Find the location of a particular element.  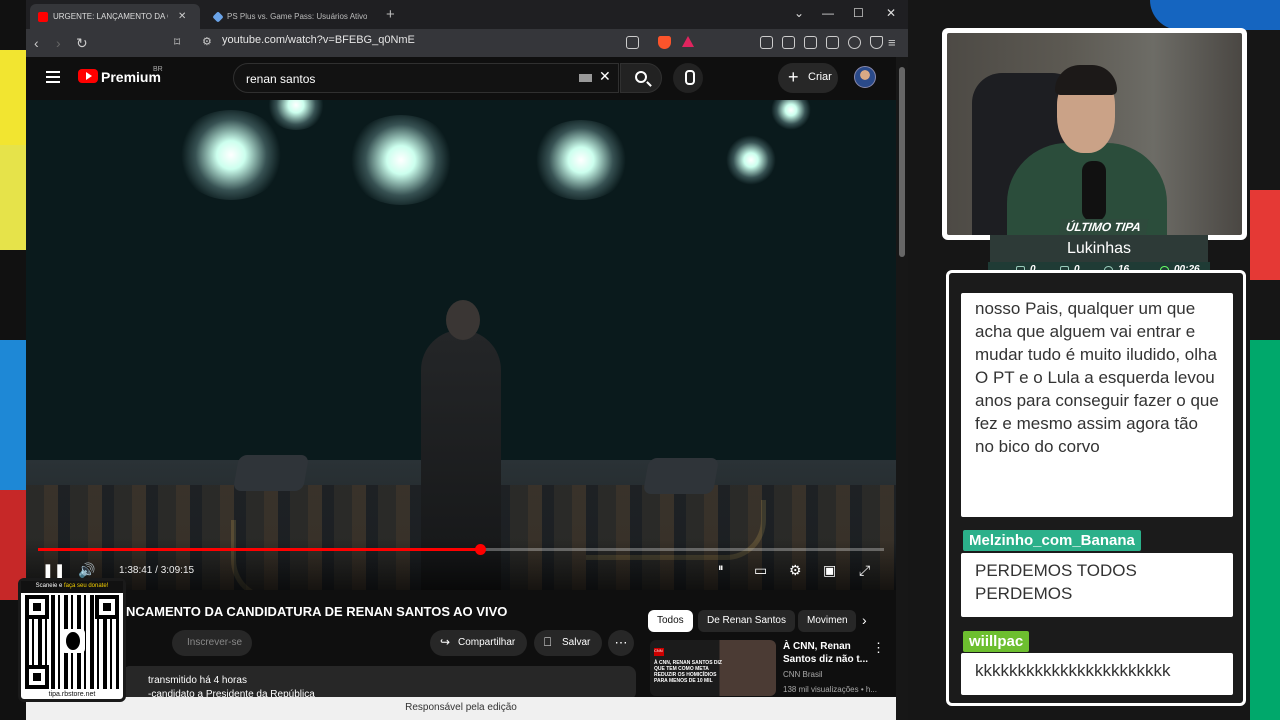

tab-youtube: URGENTE: LANÇAMENTO DA CANI ✕ is located at coordinates (115, 16).